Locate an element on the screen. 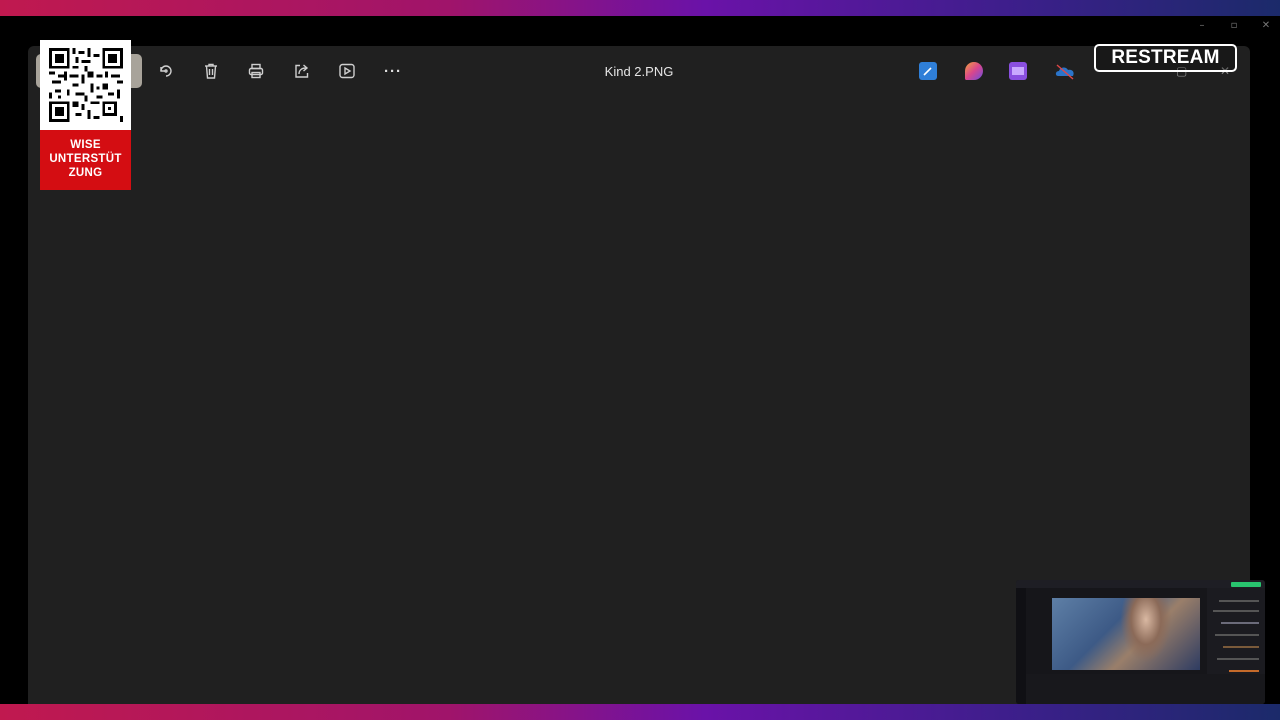 The image size is (1280, 720). outer-window-controls: – ▫ ✕ is located at coordinates (1234, 25).